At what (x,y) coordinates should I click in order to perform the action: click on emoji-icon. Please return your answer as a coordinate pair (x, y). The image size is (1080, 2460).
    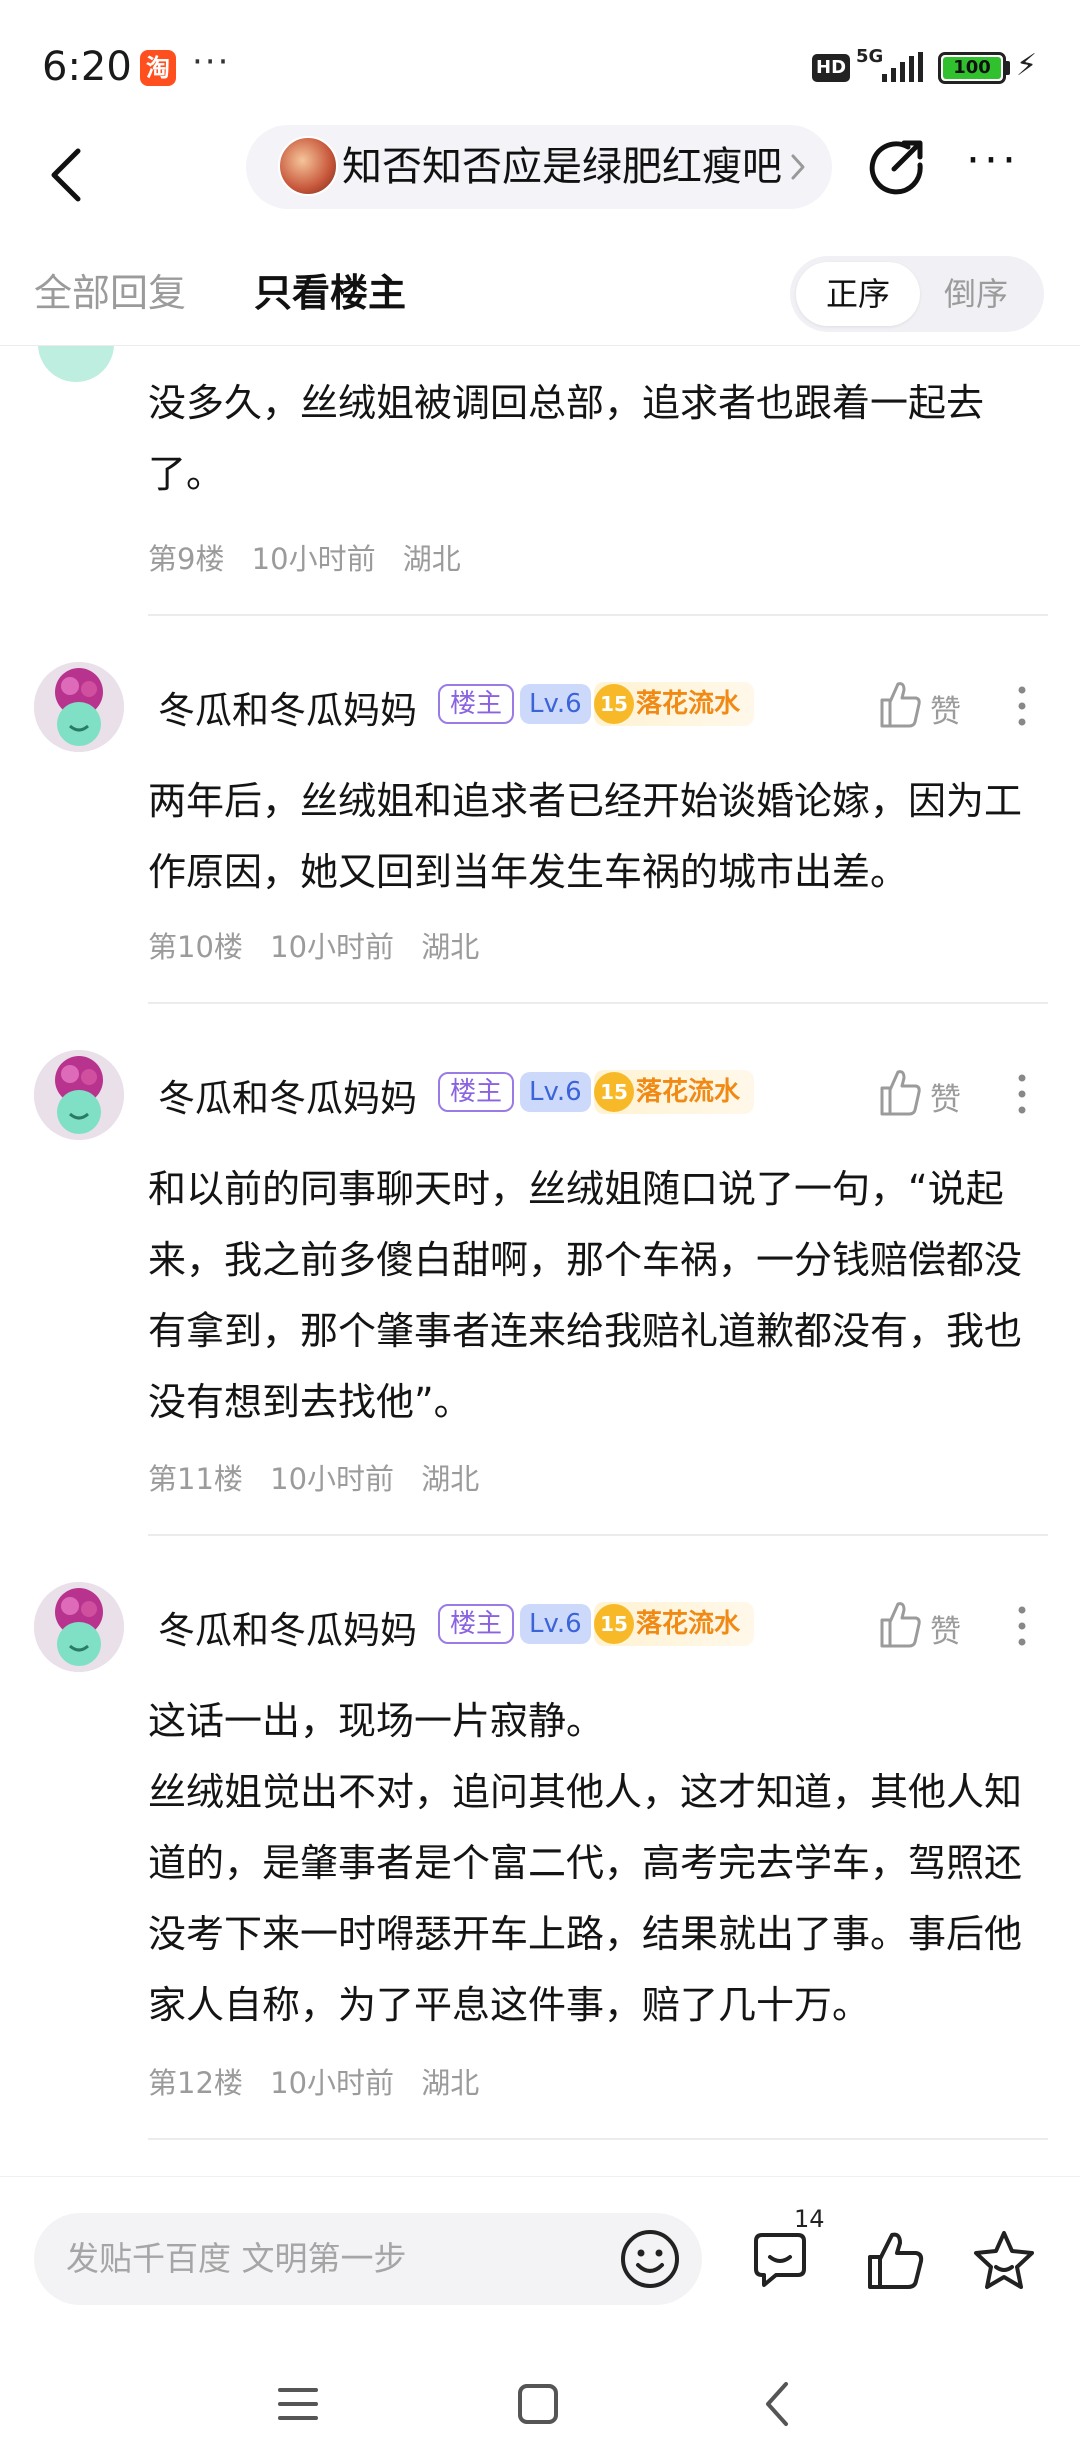
    Looking at the image, I should click on (650, 2259).